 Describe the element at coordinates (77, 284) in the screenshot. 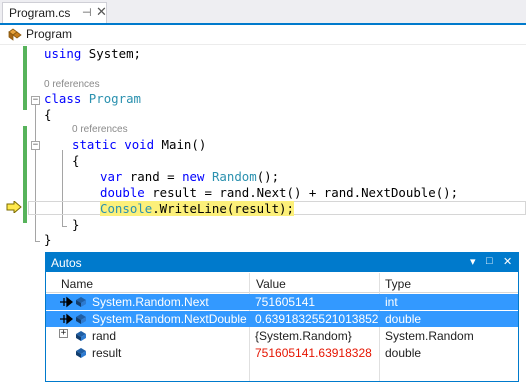

I see `column-name: Name` at that location.